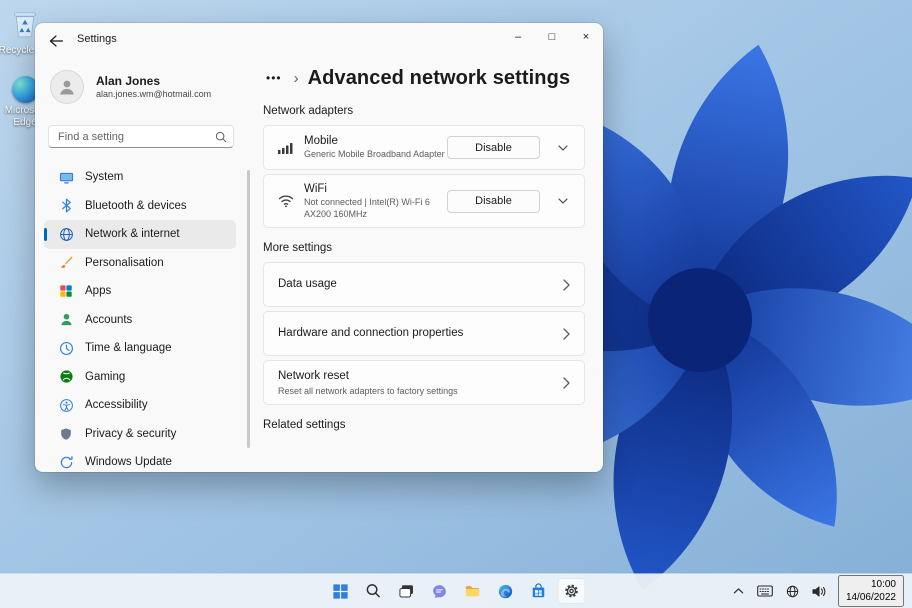  What do you see at coordinates (321, 141) in the screenshot?
I see `adapter-name: Mobile` at bounding box center [321, 141].